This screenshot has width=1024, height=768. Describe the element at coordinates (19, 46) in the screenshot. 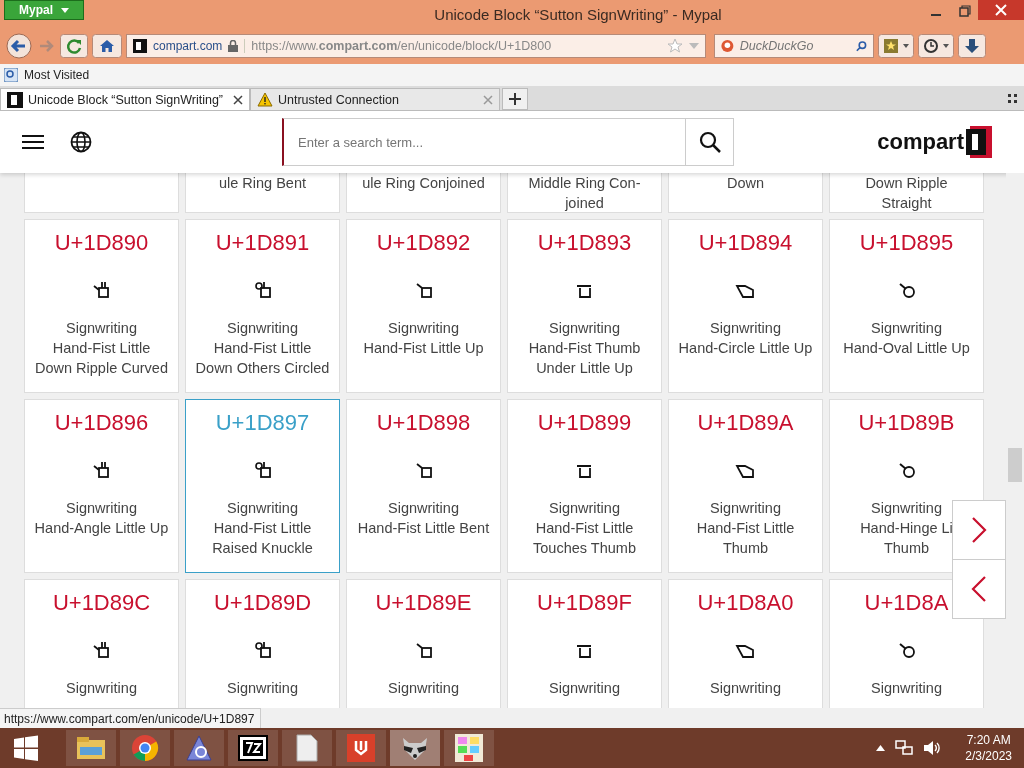

I see `back-icon` at that location.